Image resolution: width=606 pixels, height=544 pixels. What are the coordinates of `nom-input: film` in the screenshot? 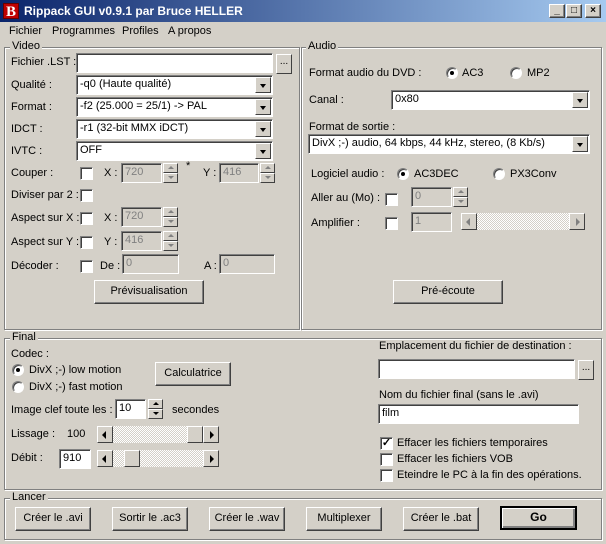 It's located at (478, 414).